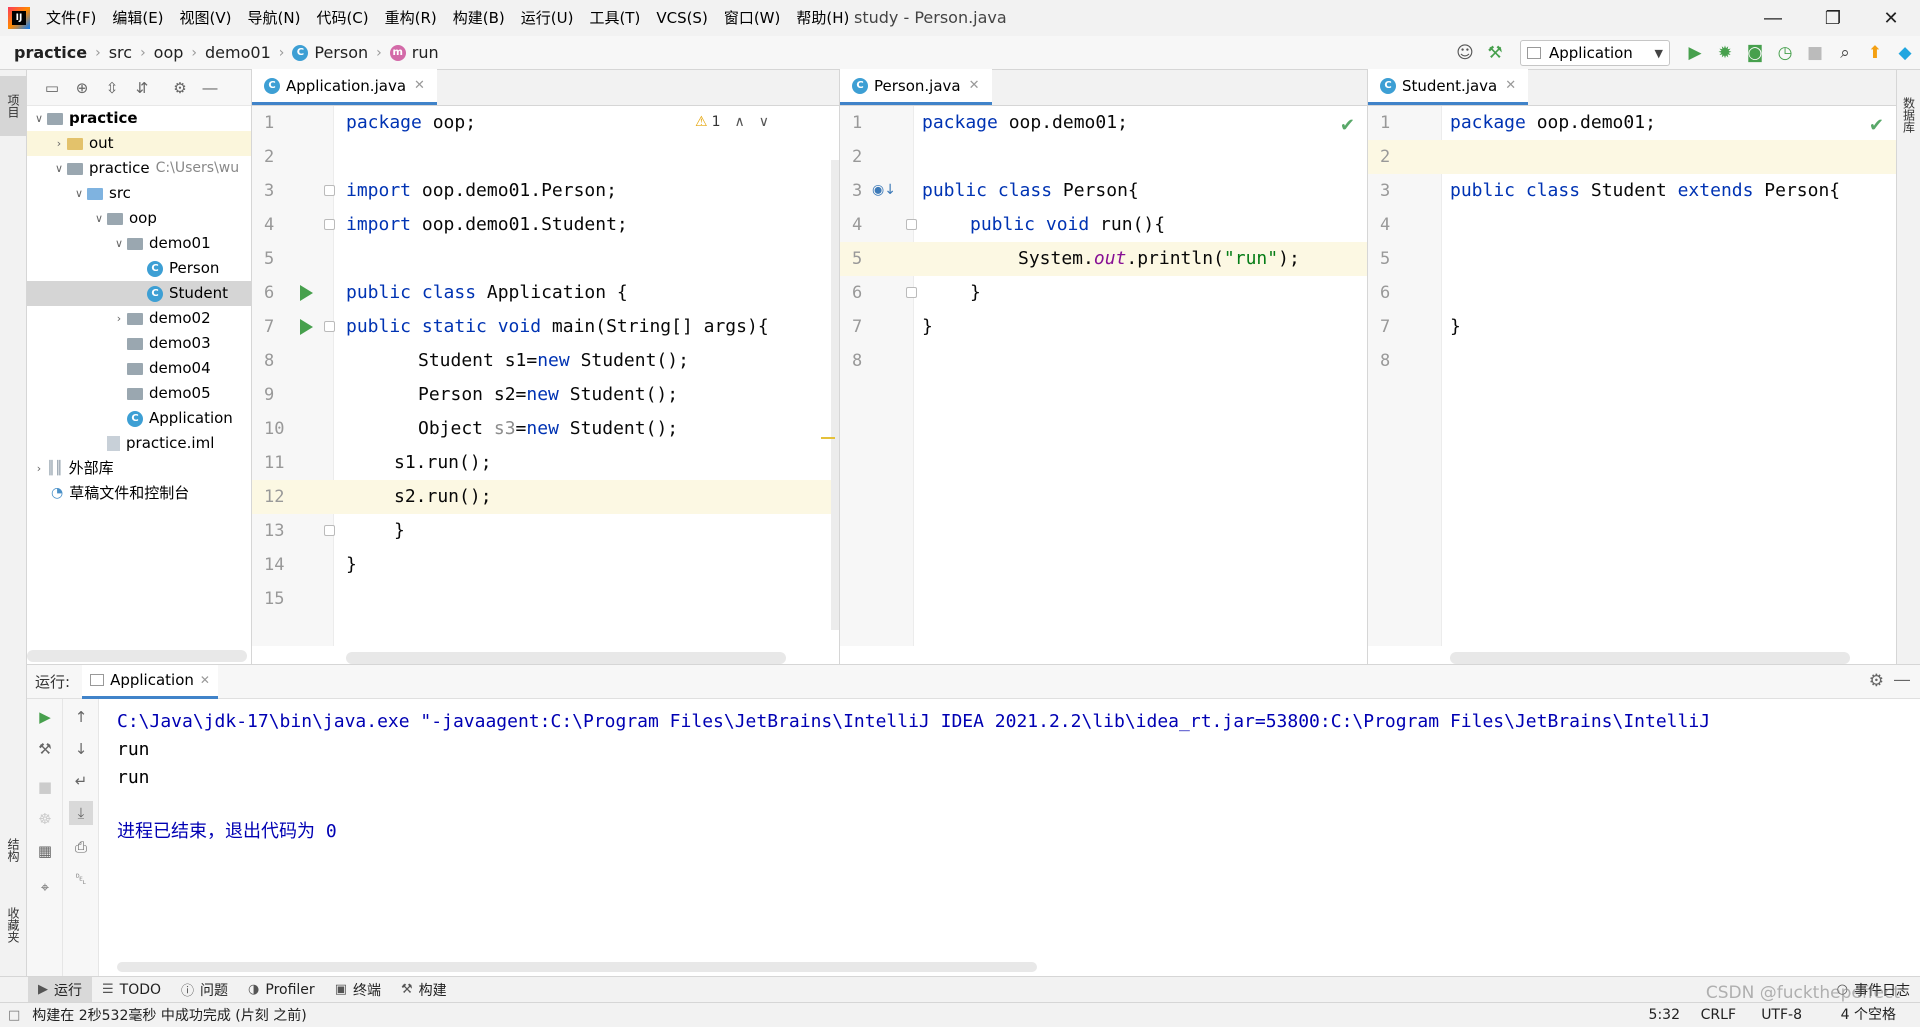  What do you see at coordinates (50, 52) in the screenshot?
I see `breadcrumb-project: practice` at bounding box center [50, 52].